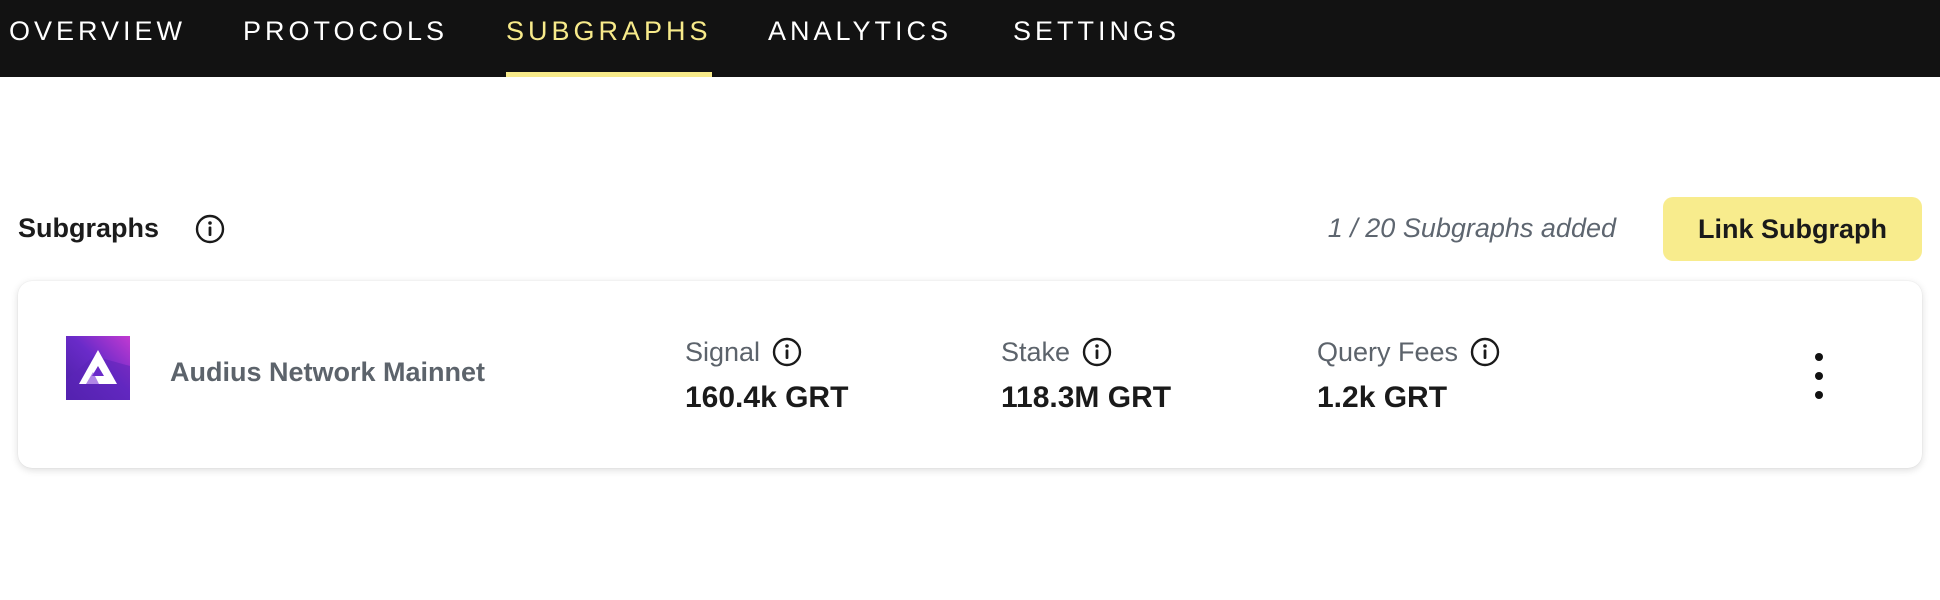  Describe the element at coordinates (860, 38) in the screenshot. I see `tab-analytics: ANALYTICS` at that location.